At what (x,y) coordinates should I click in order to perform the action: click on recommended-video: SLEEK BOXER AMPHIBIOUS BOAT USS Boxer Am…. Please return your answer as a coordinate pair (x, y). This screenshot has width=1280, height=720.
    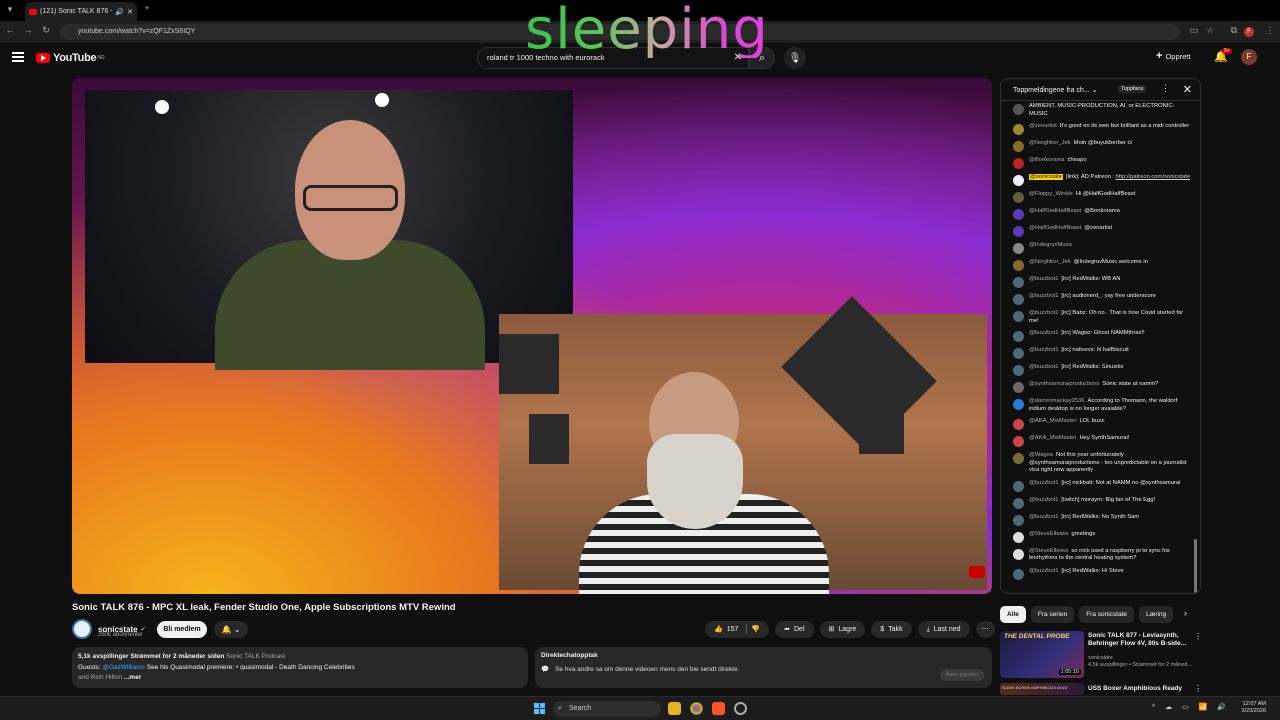
    Looking at the image, I should click on (1101, 689).